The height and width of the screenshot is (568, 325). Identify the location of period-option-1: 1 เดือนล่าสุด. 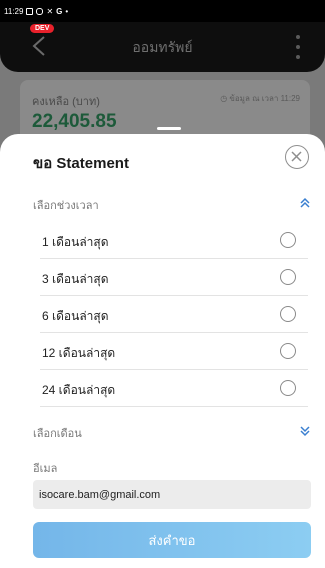
(174, 240).